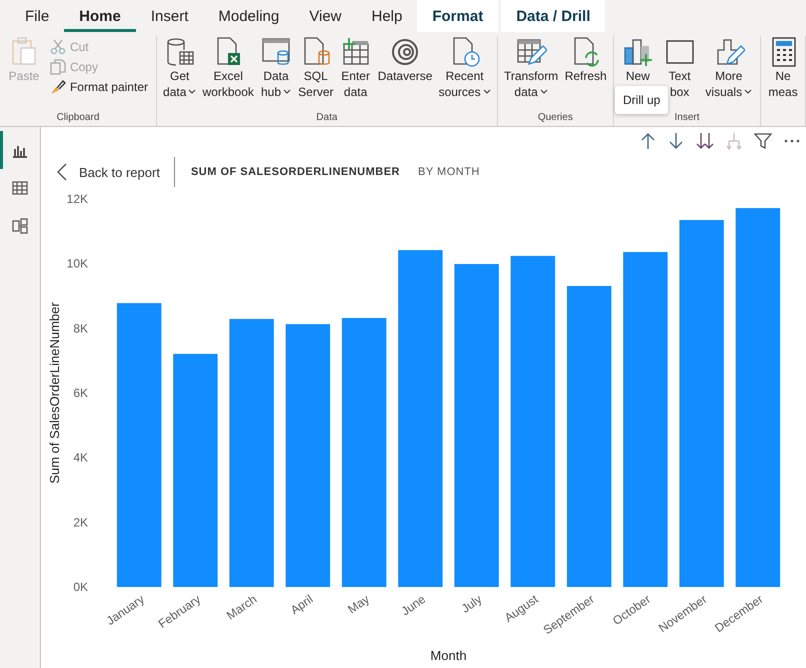 Image resolution: width=806 pixels, height=668 pixels. What do you see at coordinates (62, 172) in the screenshot?
I see `chevron-left-icon` at bounding box center [62, 172].